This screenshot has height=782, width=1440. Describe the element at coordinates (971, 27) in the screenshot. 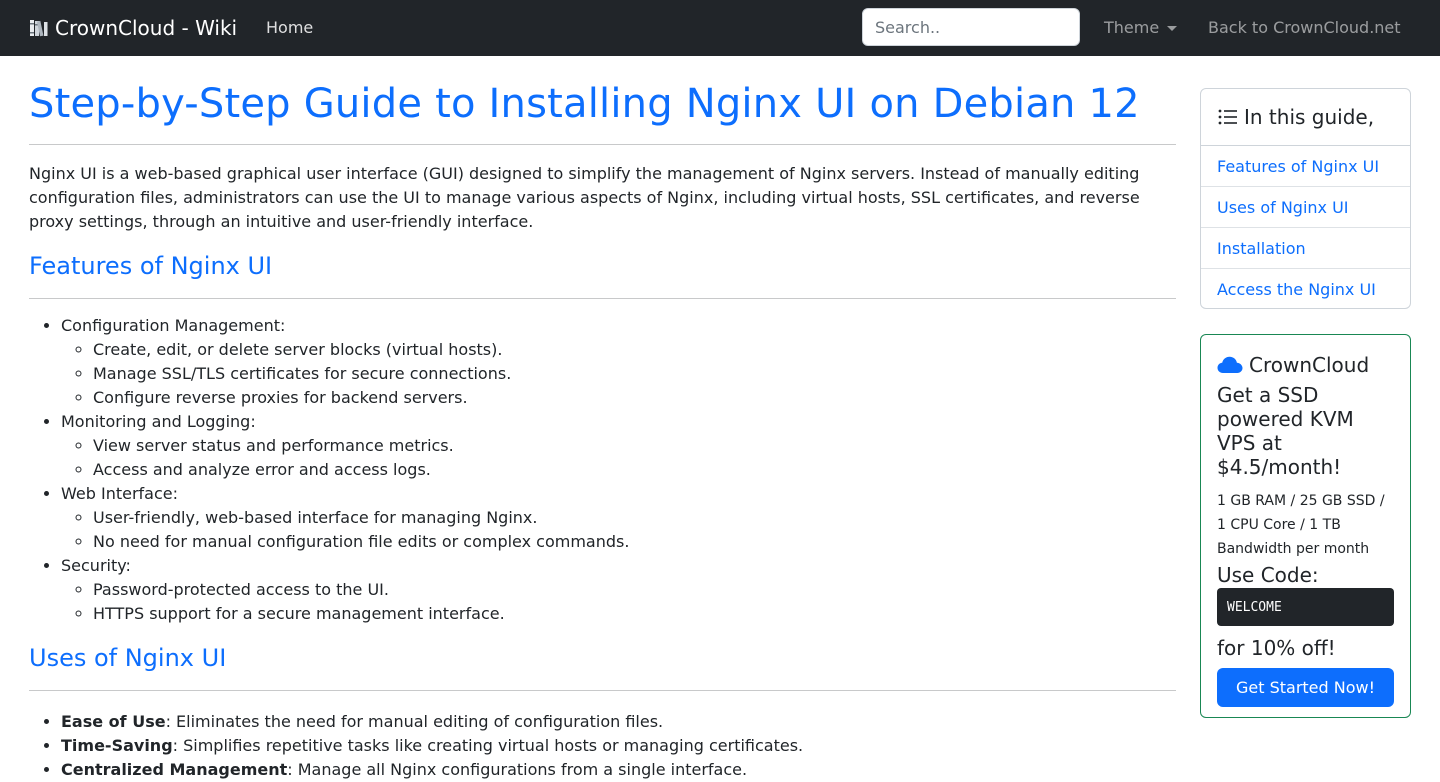

I see `search-input` at that location.